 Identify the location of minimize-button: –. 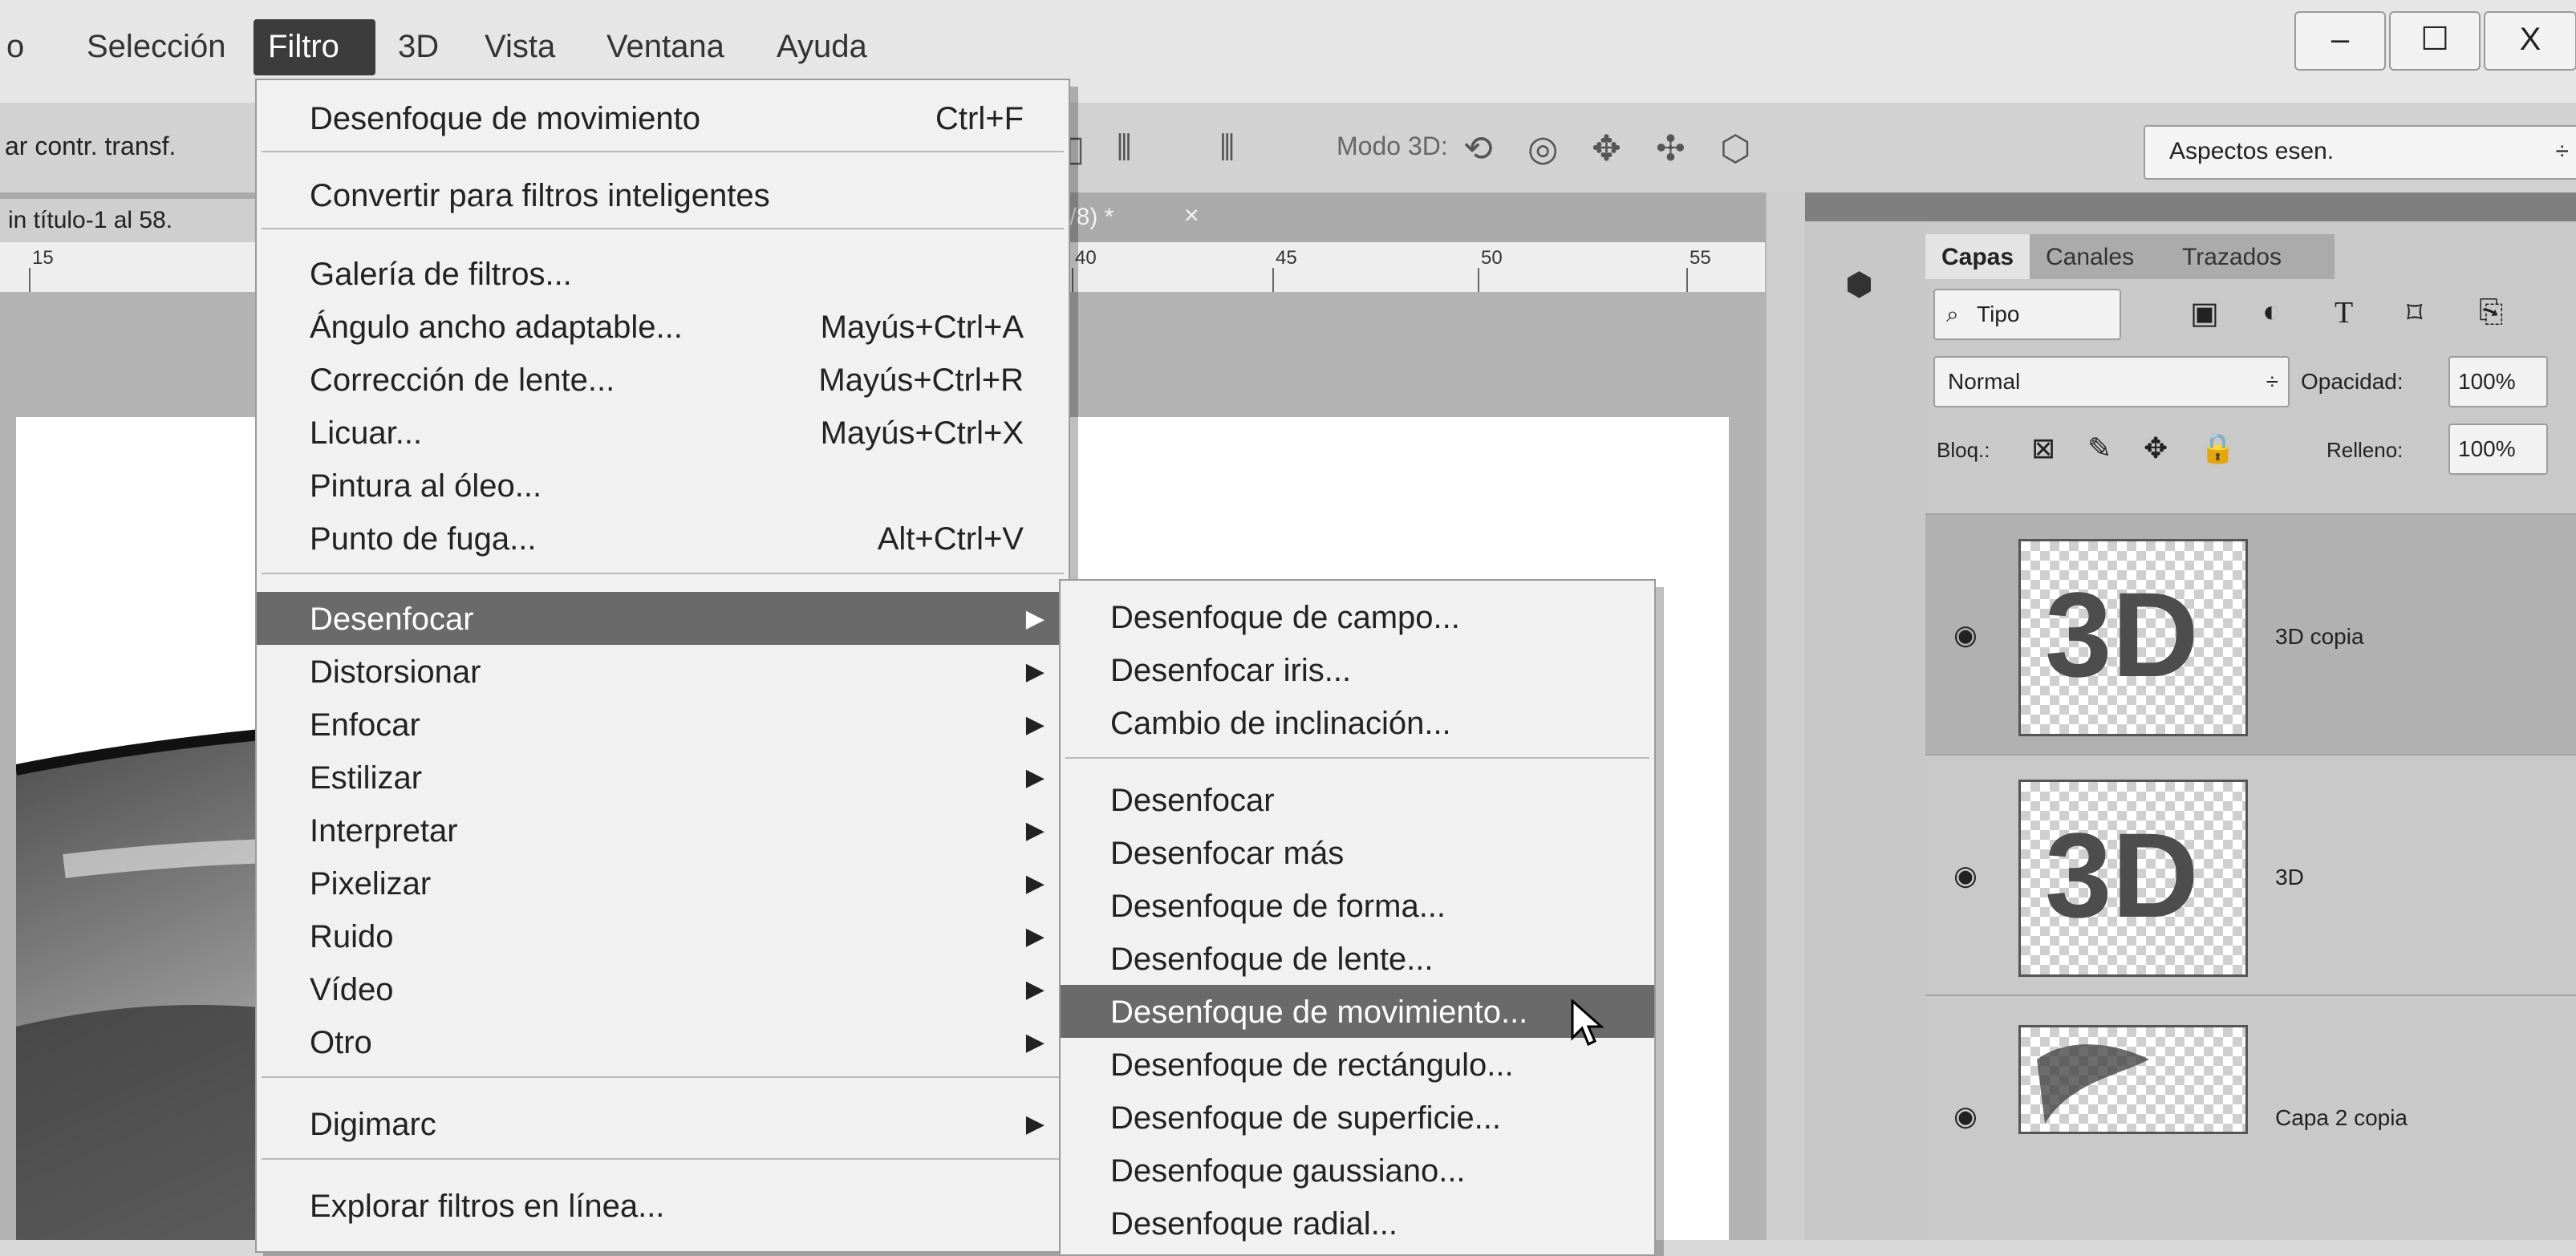
(2340, 41).